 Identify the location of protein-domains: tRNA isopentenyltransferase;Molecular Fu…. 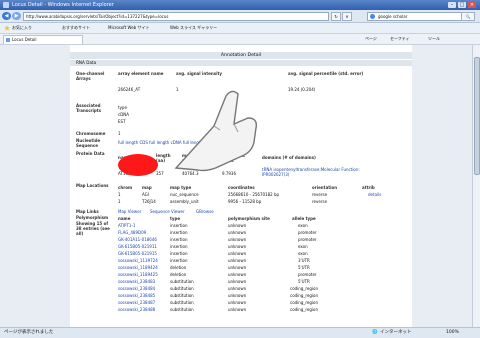
(317, 172).